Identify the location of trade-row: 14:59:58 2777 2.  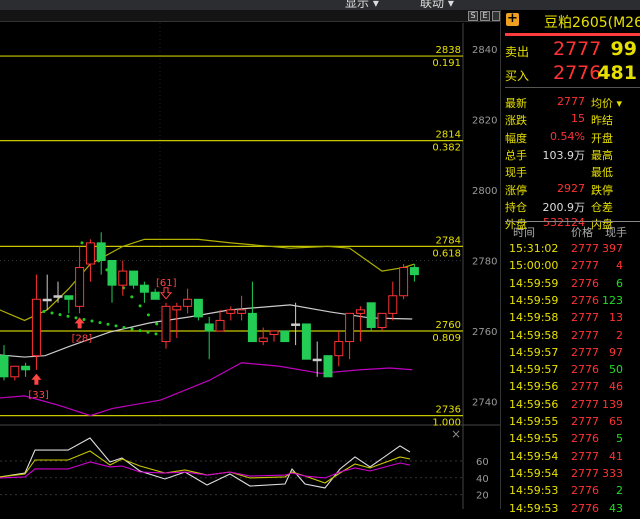
(570, 337).